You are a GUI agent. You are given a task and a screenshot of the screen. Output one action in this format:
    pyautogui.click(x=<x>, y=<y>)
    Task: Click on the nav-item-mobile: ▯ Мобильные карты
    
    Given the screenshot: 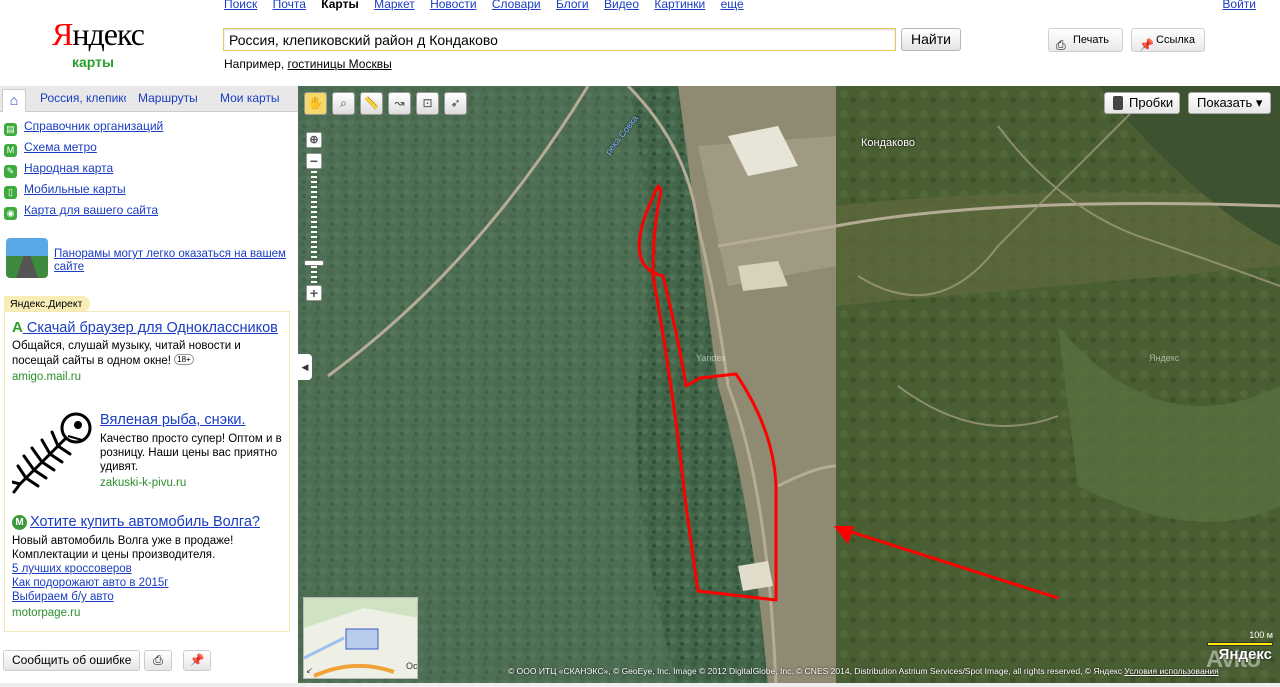 What is the action you would take?
    pyautogui.click(x=83, y=190)
    